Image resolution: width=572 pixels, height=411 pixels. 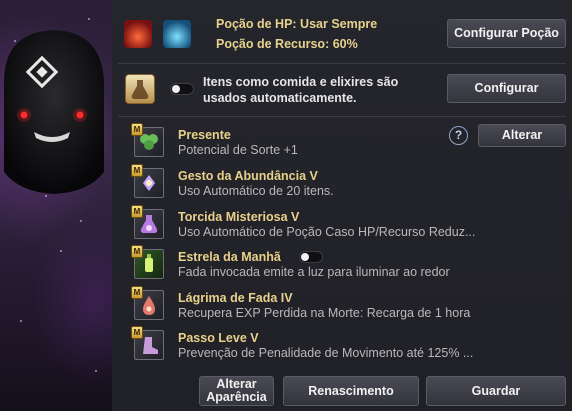 What do you see at coordinates (506, 33) in the screenshot?
I see `configure-potion-button: Configurar Poção` at bounding box center [506, 33].